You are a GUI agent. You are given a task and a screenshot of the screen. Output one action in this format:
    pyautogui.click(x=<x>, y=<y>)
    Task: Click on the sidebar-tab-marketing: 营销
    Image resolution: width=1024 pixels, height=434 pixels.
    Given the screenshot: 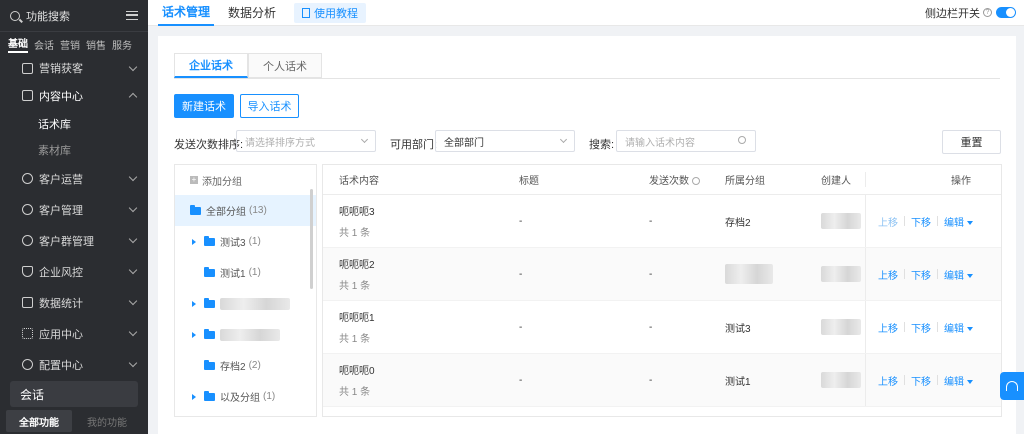 What is the action you would take?
    pyautogui.click(x=70, y=44)
    